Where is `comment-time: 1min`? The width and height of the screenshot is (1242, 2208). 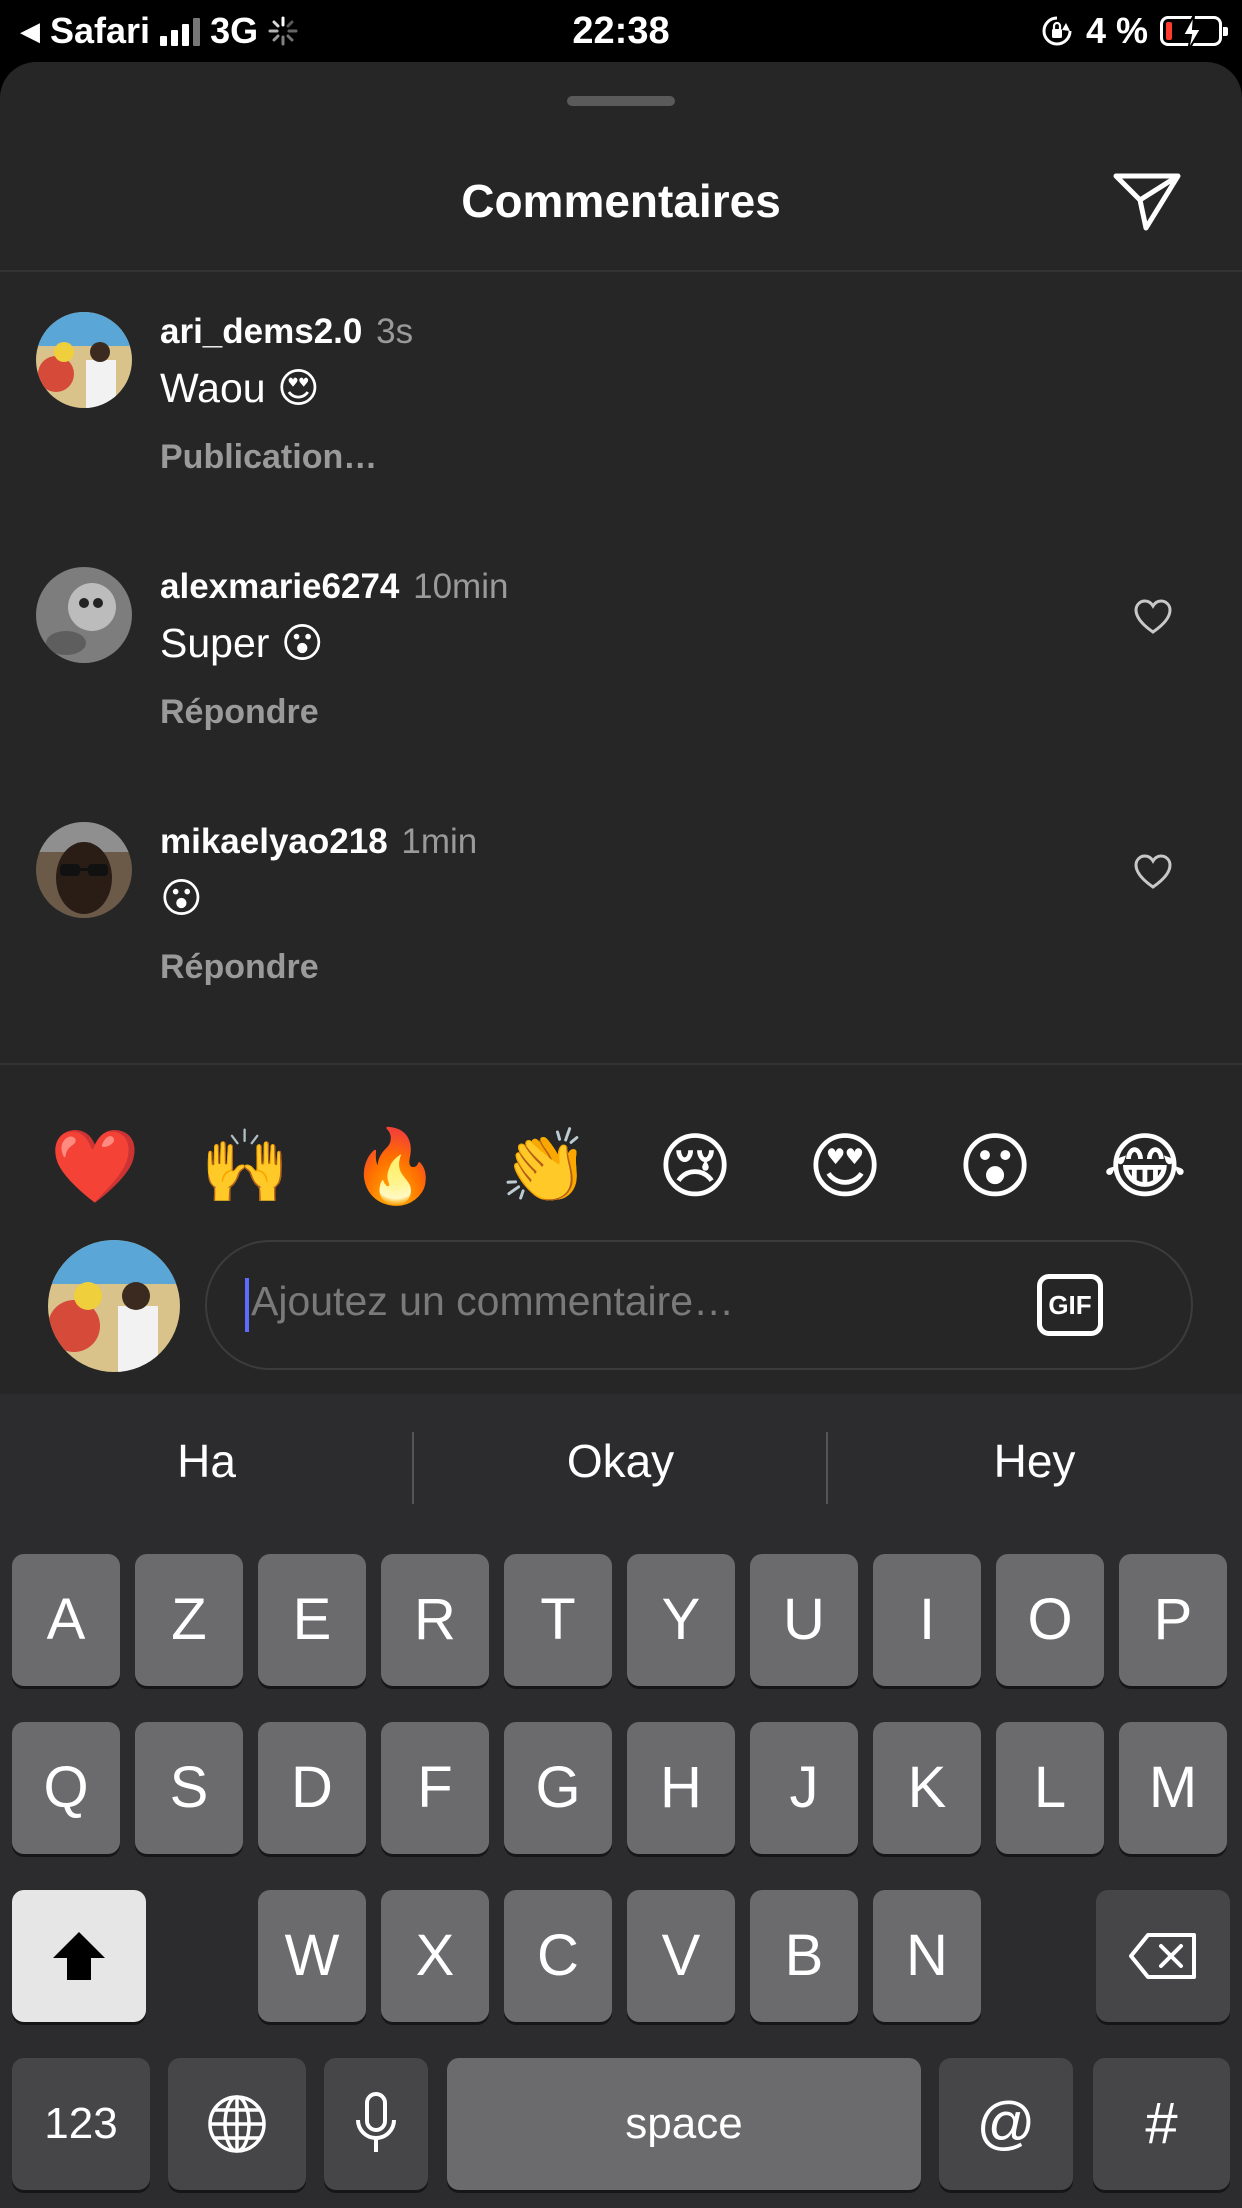 comment-time: 1min is located at coordinates (439, 841).